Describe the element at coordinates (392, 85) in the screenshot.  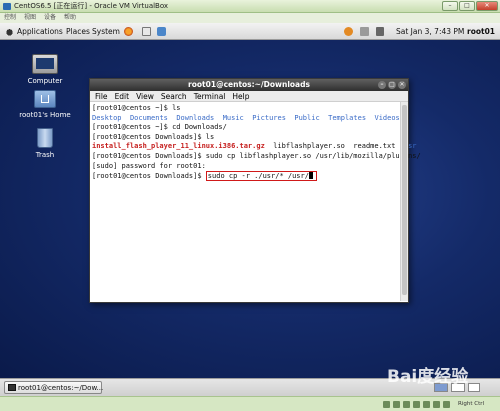
I see `terminal-maximize-button: □` at that location.